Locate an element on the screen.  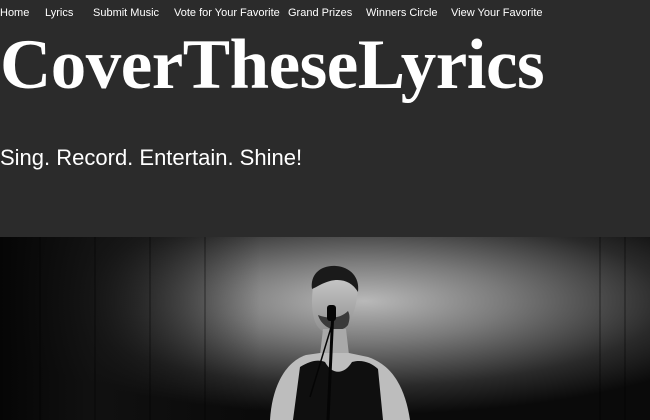
nav-item-lyrics: Lyrics is located at coordinates (59, 13).